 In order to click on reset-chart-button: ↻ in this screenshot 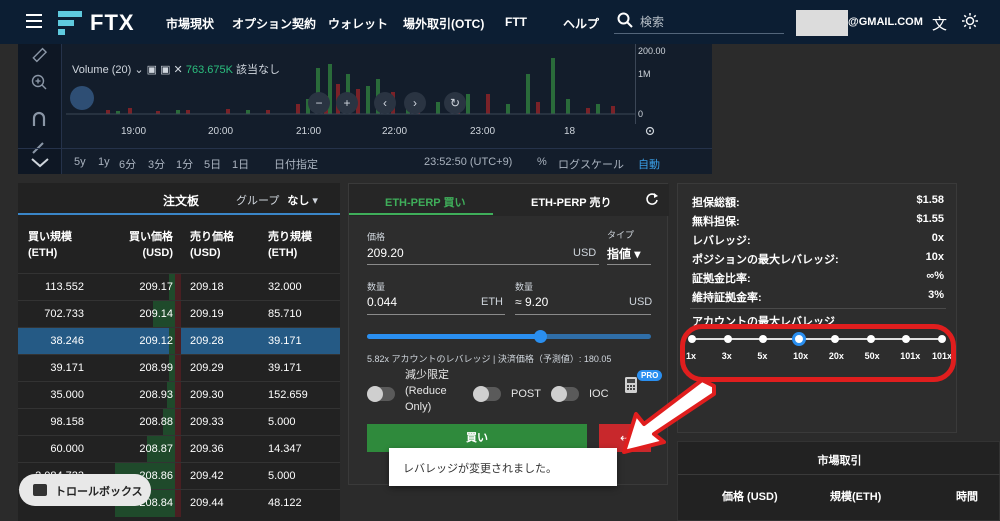, I will do `click(455, 103)`.